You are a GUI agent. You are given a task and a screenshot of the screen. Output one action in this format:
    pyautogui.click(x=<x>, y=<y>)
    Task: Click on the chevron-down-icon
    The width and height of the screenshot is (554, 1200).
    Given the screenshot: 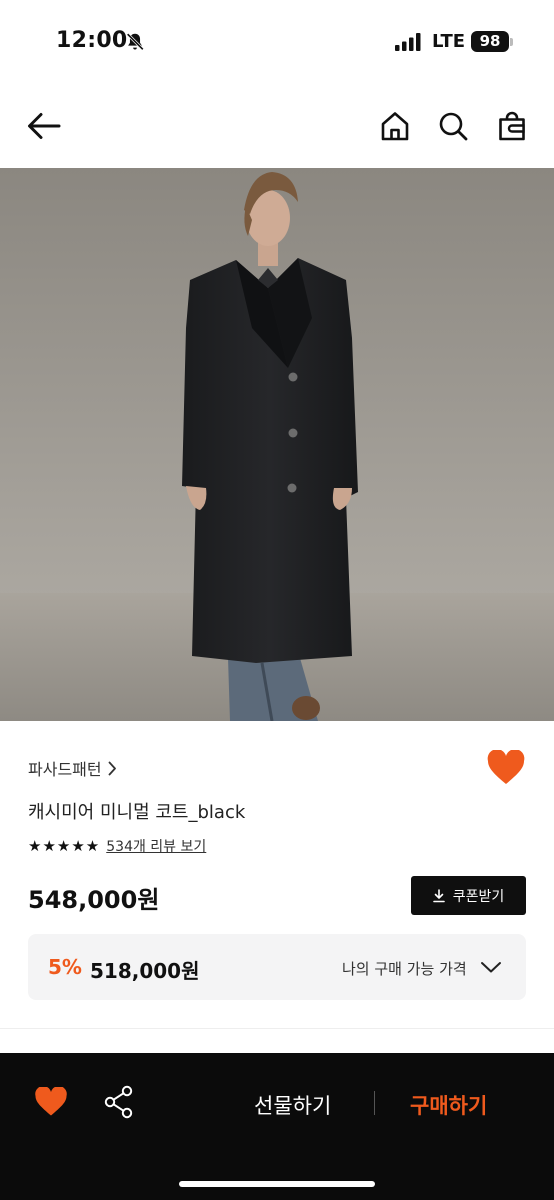 What is the action you would take?
    pyautogui.click(x=491, y=967)
    